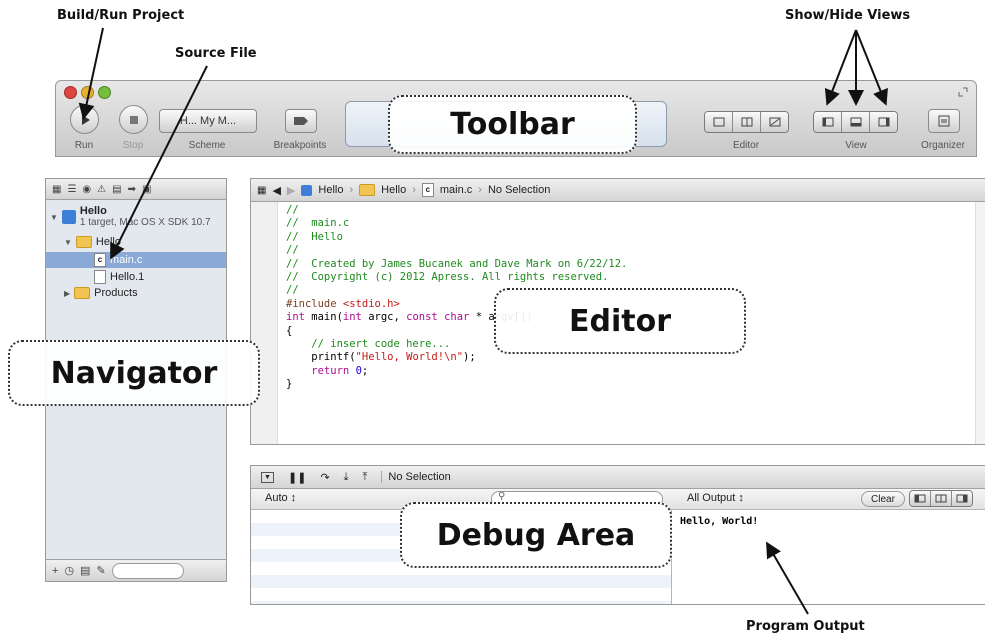  I want to click on arrow-show-view-right, so click(871, 67).